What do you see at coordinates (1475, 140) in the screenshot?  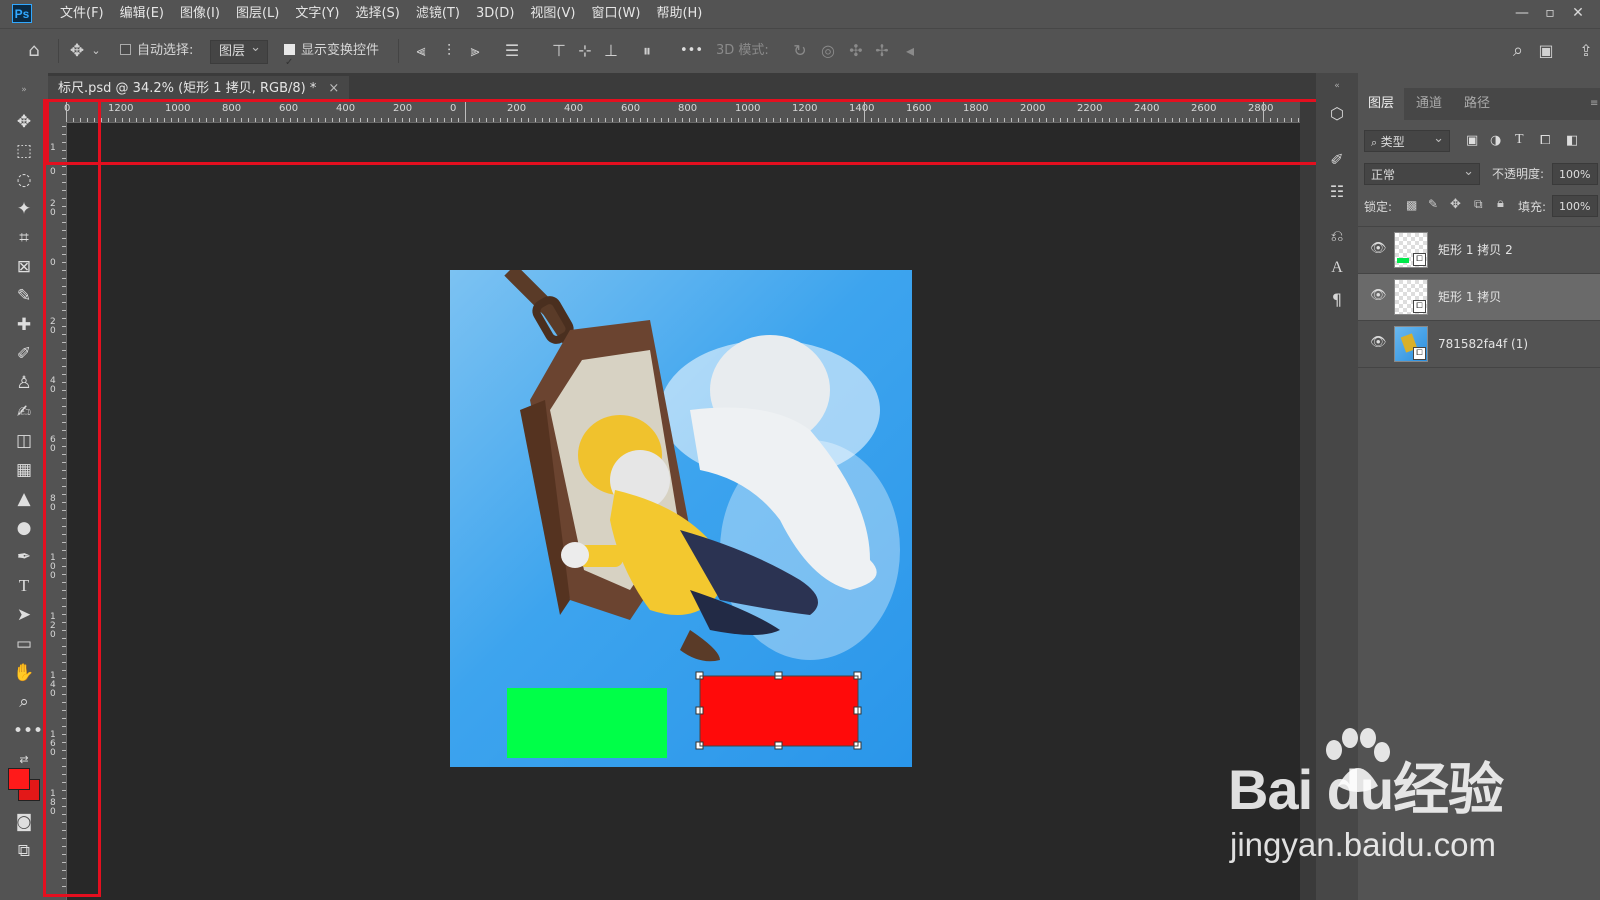 I see `filter-pixel-icon: ▣` at bounding box center [1475, 140].